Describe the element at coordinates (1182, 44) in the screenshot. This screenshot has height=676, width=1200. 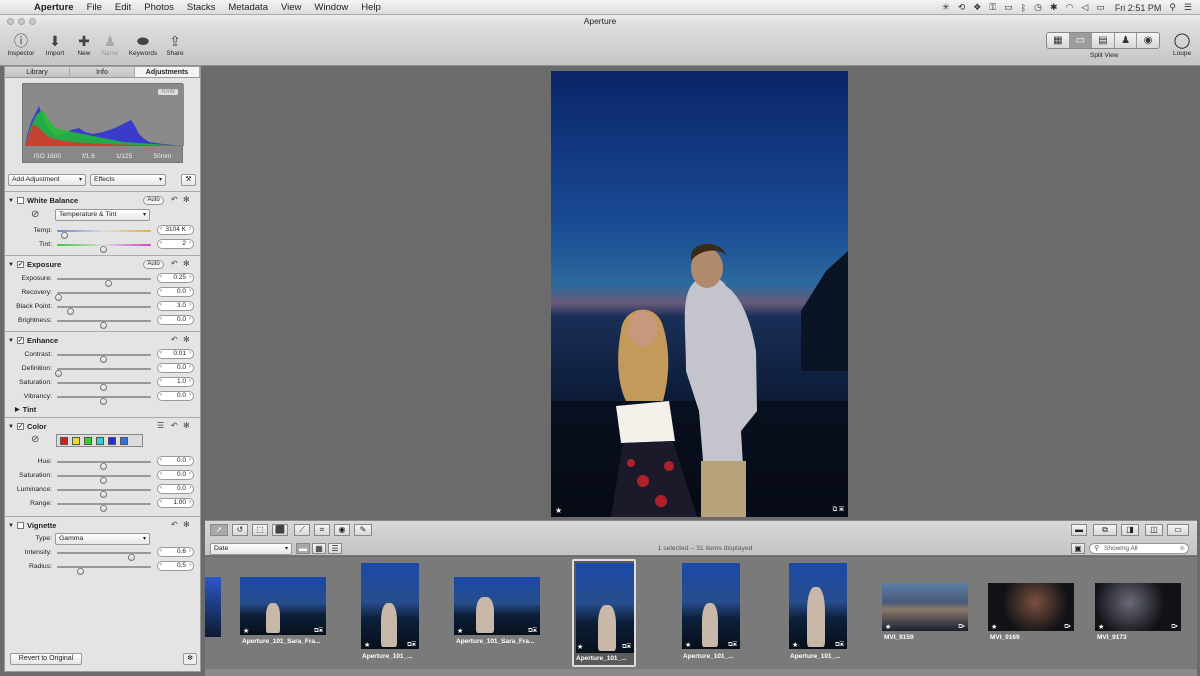
I see `loupe-button: ◯ Loupe` at that location.